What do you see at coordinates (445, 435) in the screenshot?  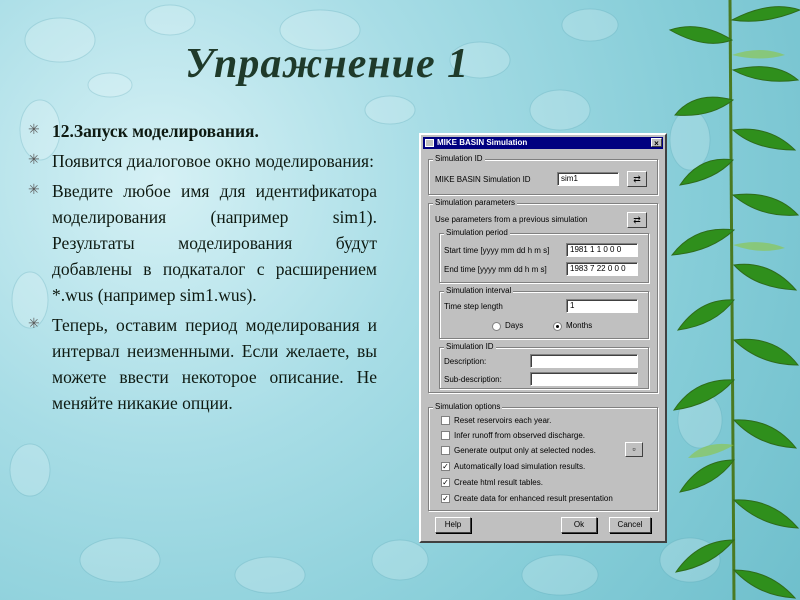 I see `infer-runoff-checkbox` at bounding box center [445, 435].